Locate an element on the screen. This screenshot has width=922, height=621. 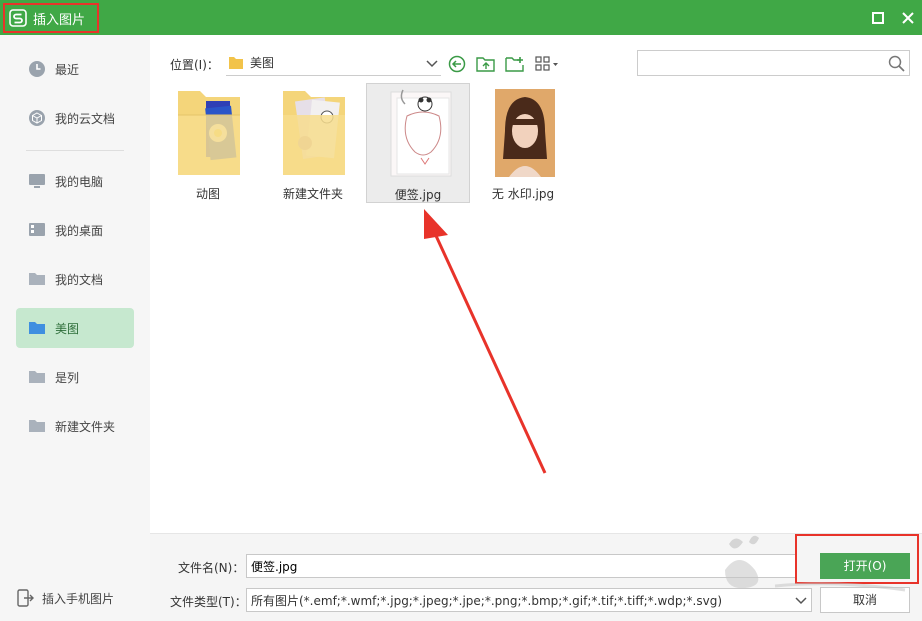
clock-icon is located at coordinates (37, 69).